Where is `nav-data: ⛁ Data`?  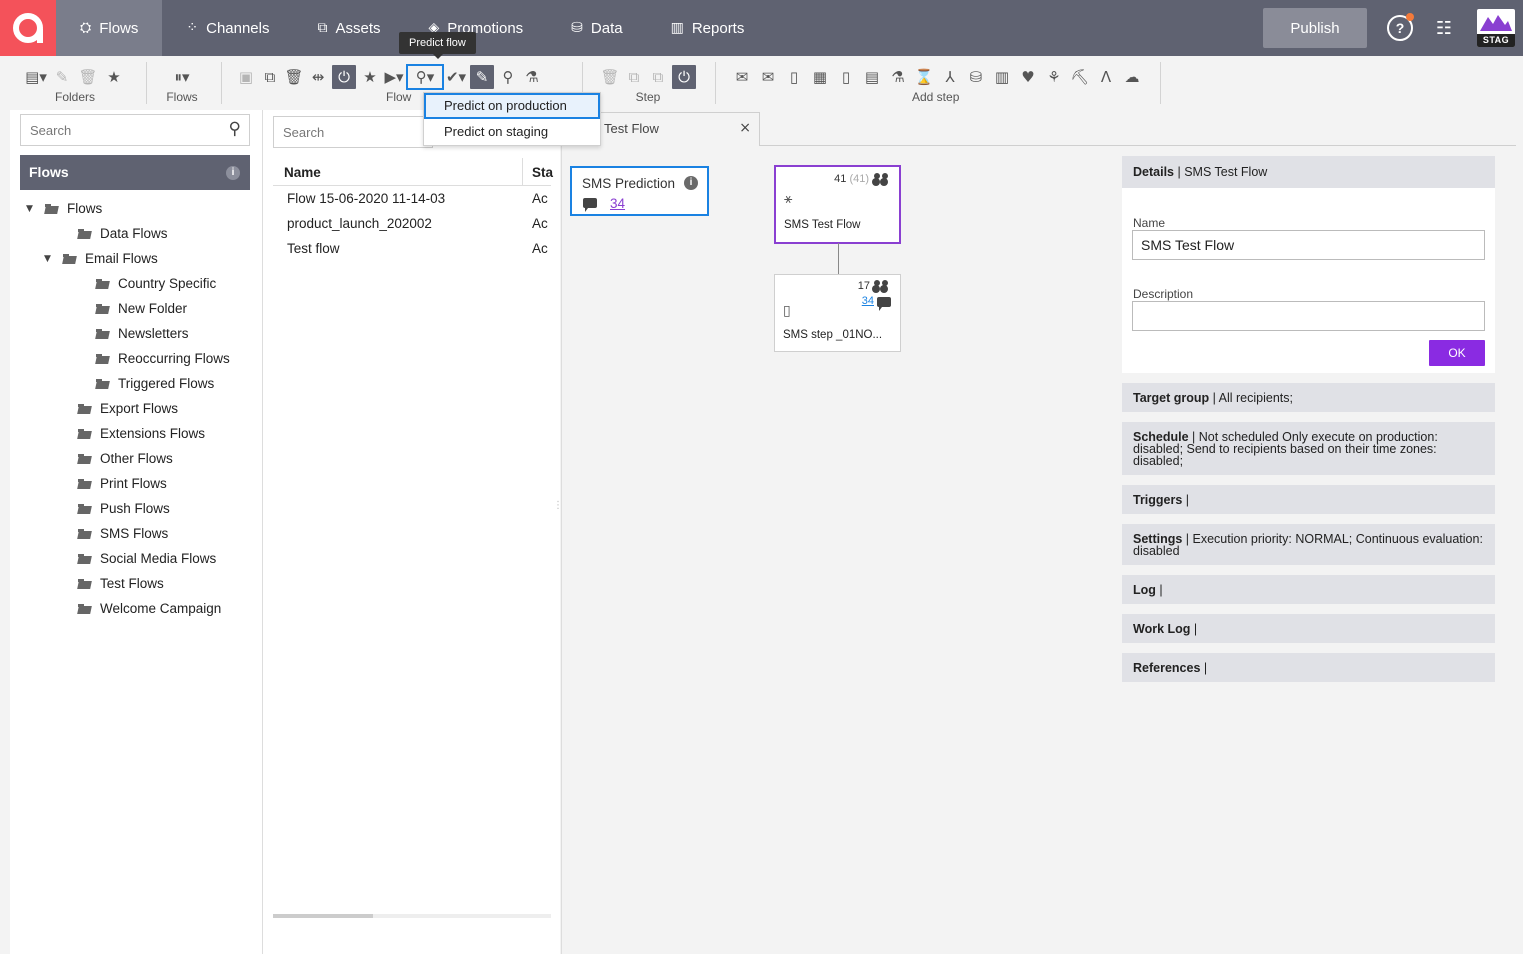
nav-data: ⛁ Data is located at coordinates (596, 28).